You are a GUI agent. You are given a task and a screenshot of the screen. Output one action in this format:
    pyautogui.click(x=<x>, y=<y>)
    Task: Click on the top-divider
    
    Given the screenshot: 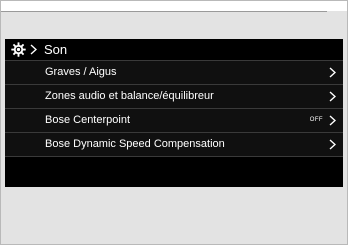 What is the action you would take?
    pyautogui.click(x=164, y=11)
    